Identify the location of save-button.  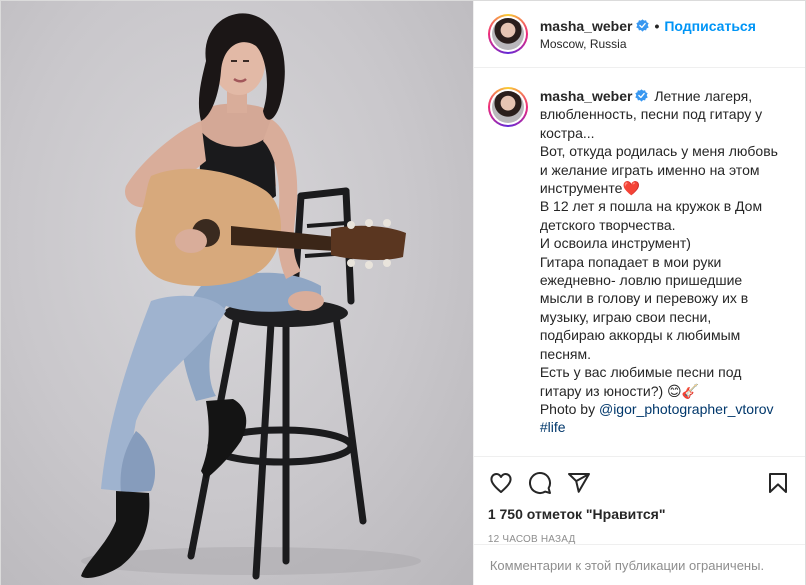
(778, 483).